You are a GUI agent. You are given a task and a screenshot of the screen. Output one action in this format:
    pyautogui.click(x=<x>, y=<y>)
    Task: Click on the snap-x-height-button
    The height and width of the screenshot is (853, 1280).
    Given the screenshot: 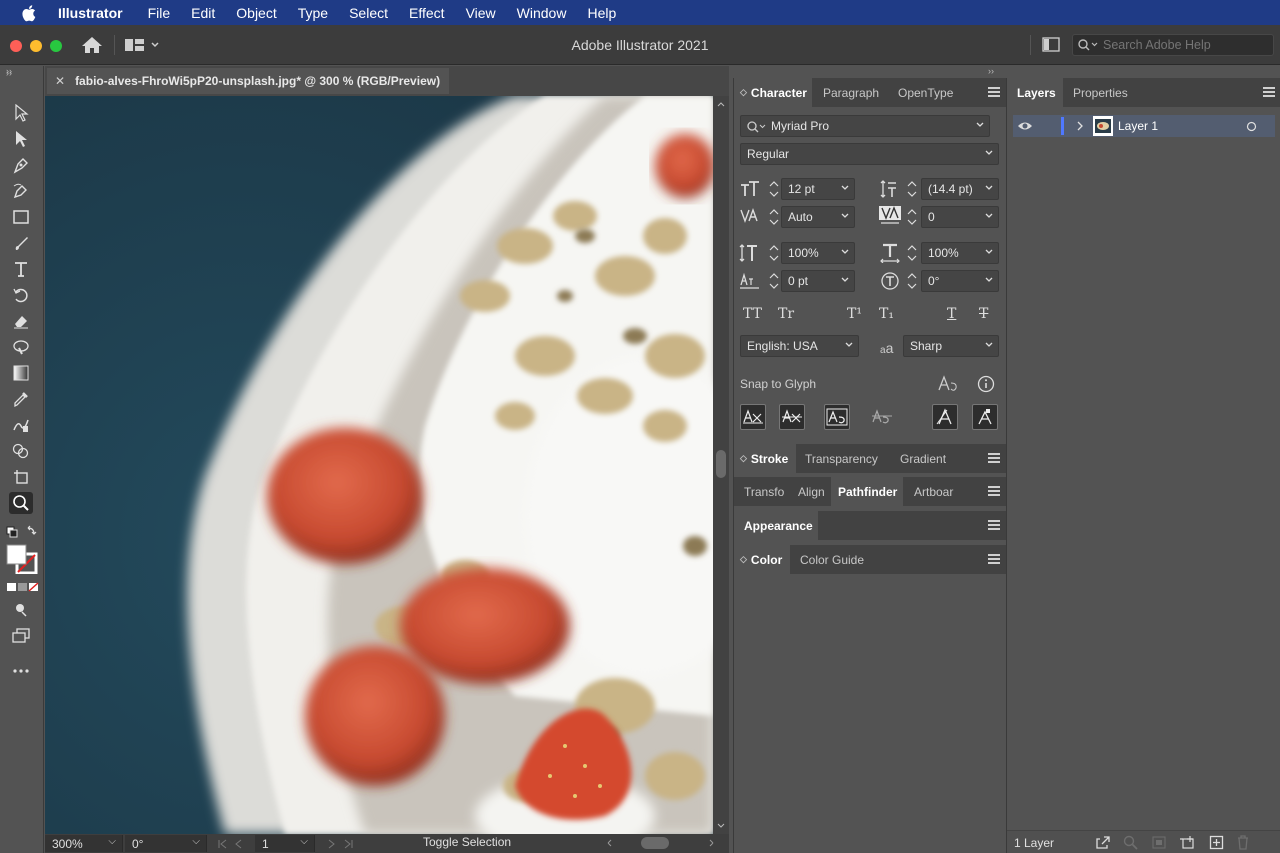 What is the action you would take?
    pyautogui.click(x=792, y=417)
    